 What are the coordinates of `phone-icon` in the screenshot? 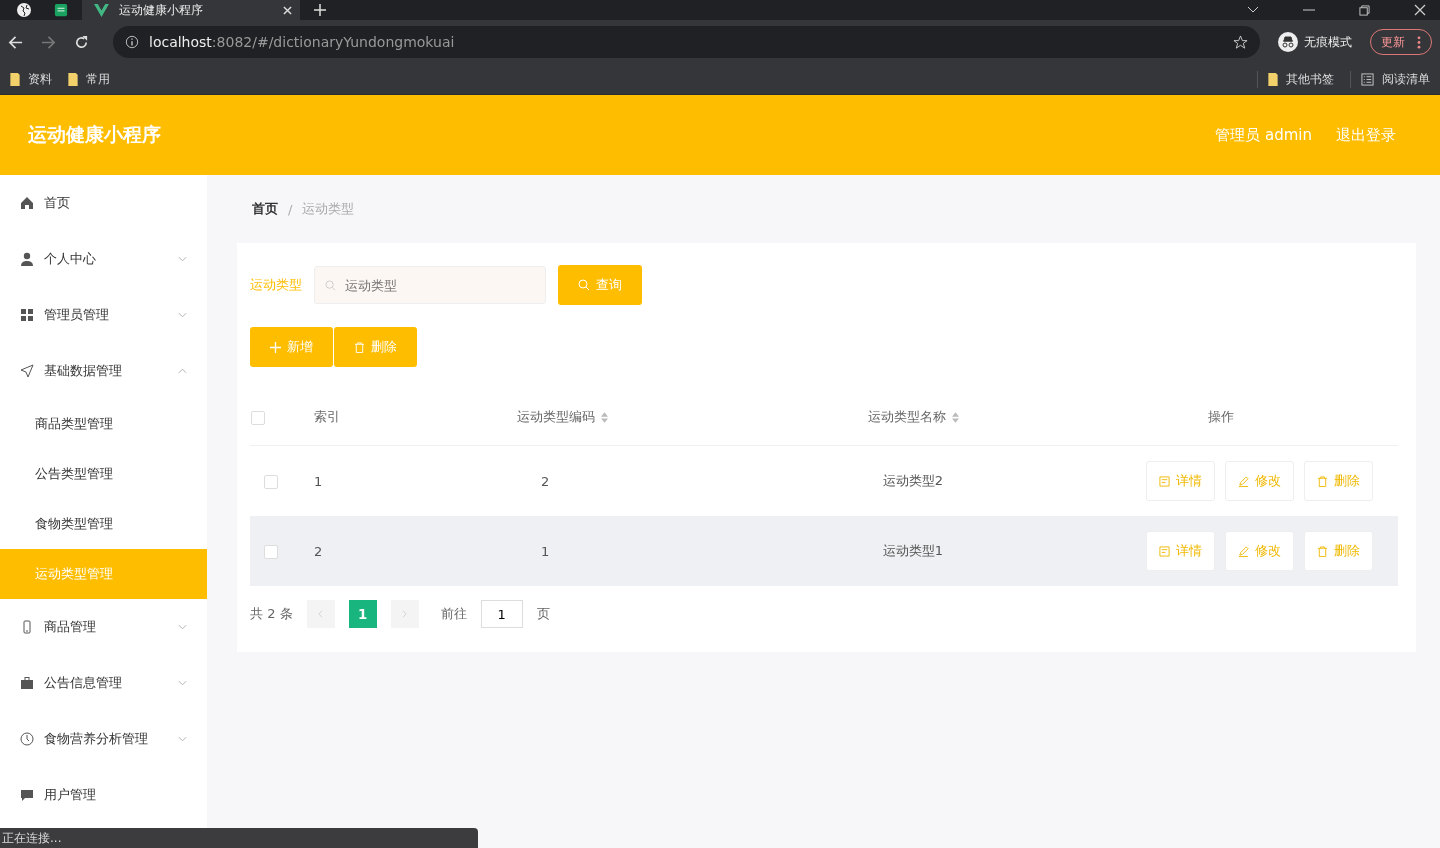 It's located at (27, 627).